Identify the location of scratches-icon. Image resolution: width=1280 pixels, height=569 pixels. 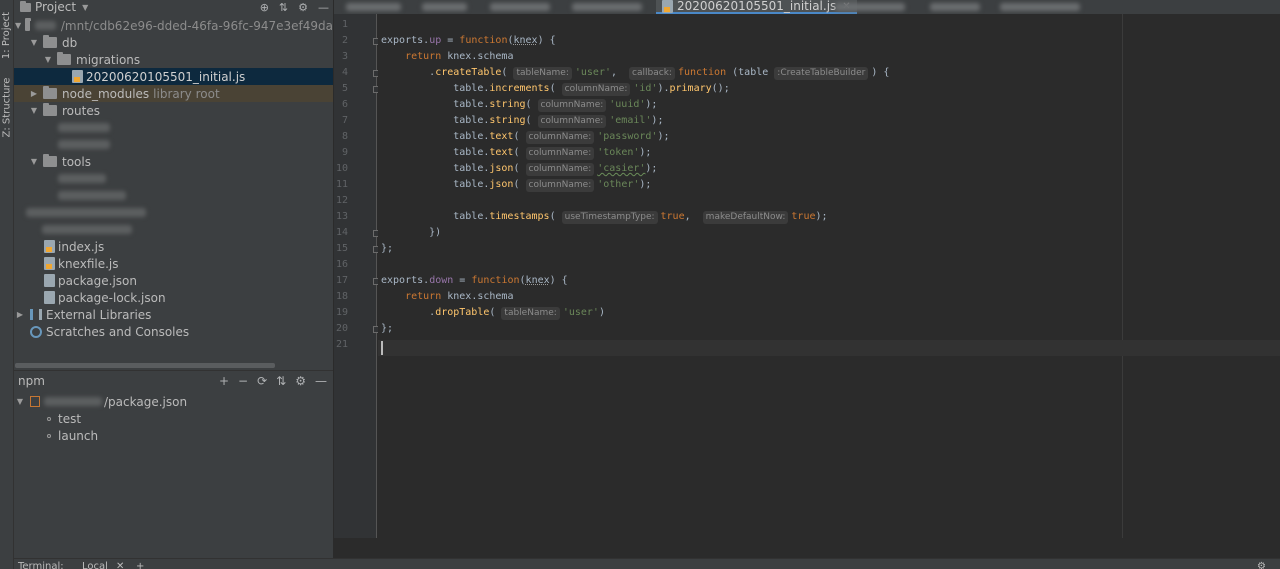
(36, 331).